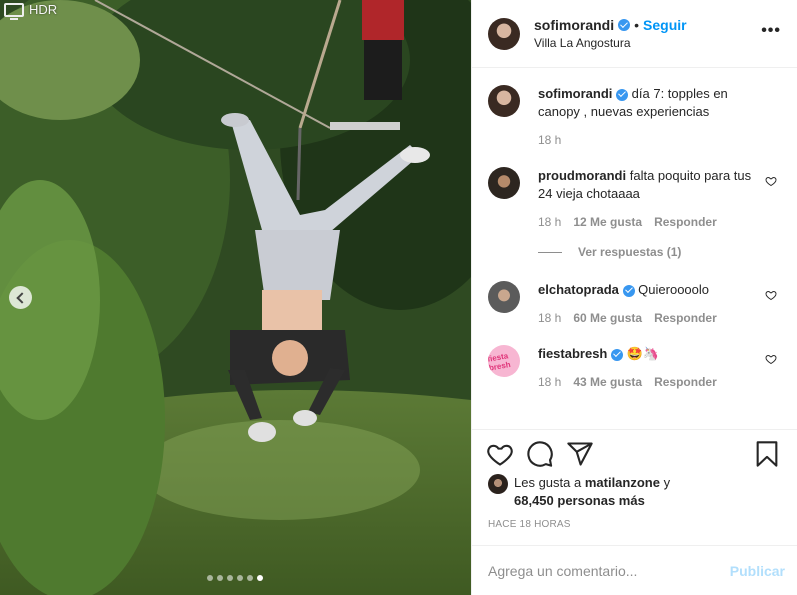 This screenshot has height=595, width=797. I want to click on likes-conj: y, so click(667, 482).